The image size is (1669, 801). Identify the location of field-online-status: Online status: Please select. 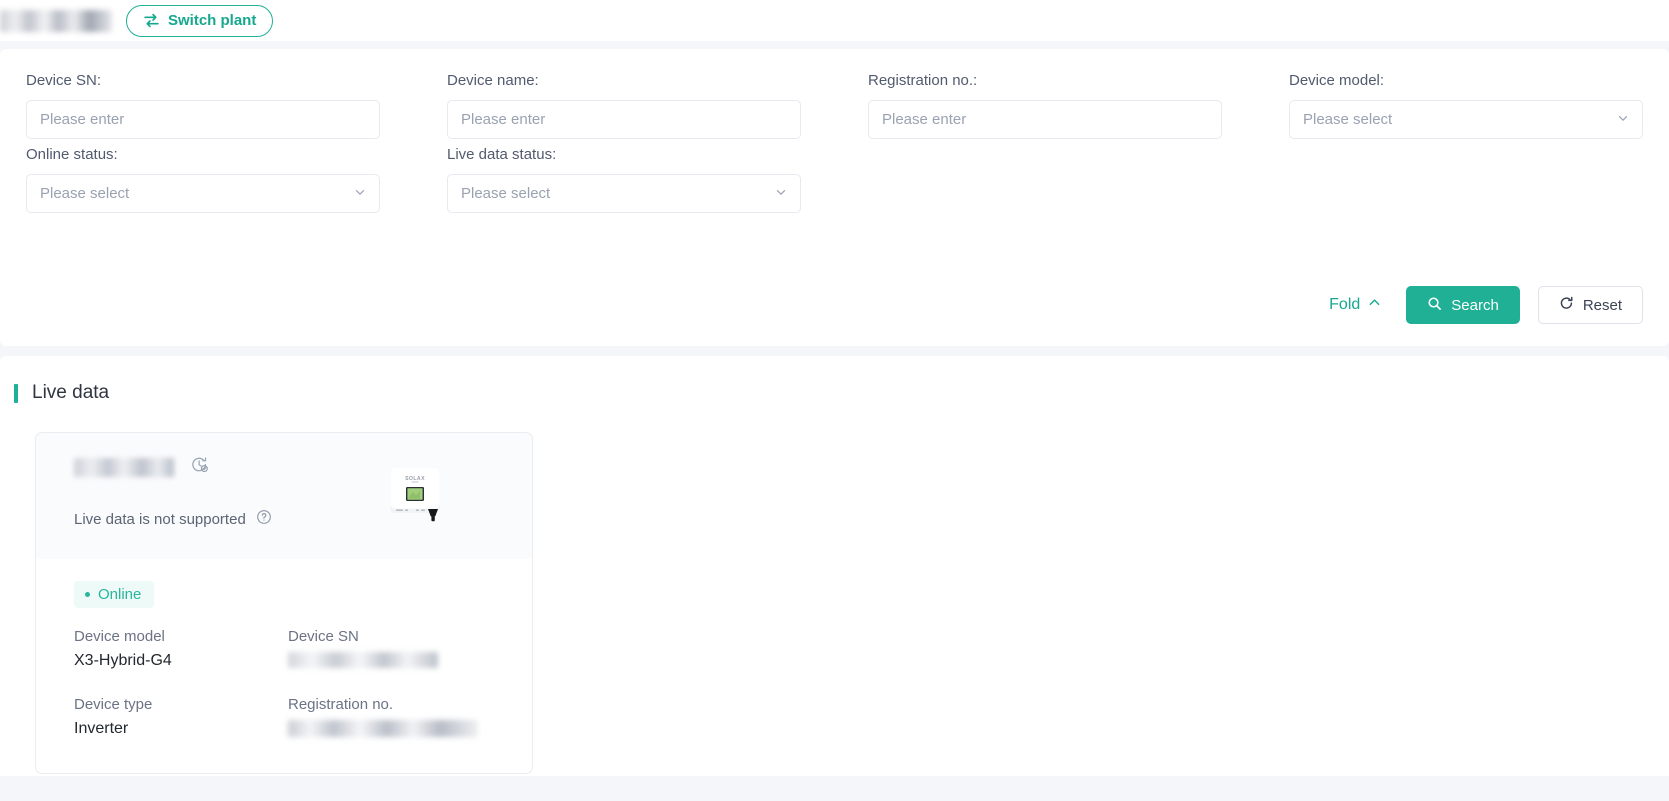
(203, 179).